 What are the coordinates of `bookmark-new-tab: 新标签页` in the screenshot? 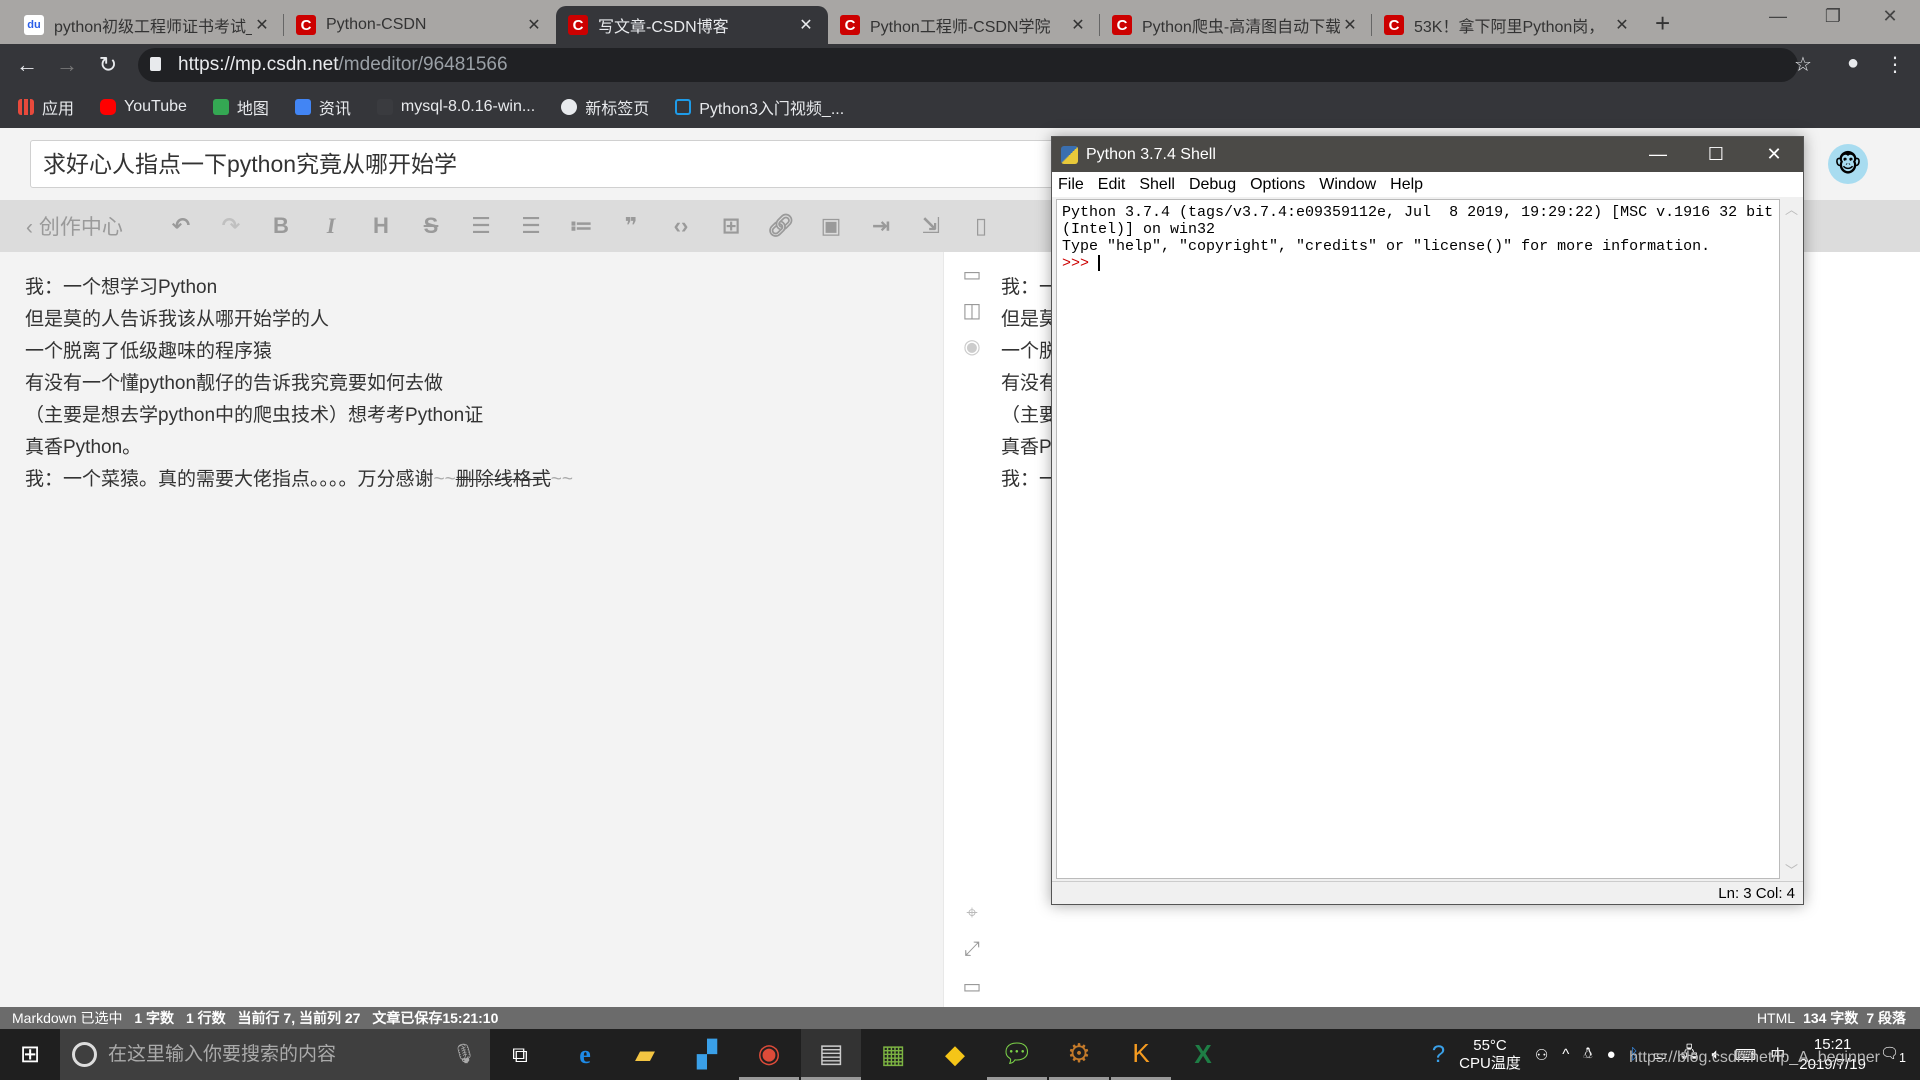 It's located at (605, 107).